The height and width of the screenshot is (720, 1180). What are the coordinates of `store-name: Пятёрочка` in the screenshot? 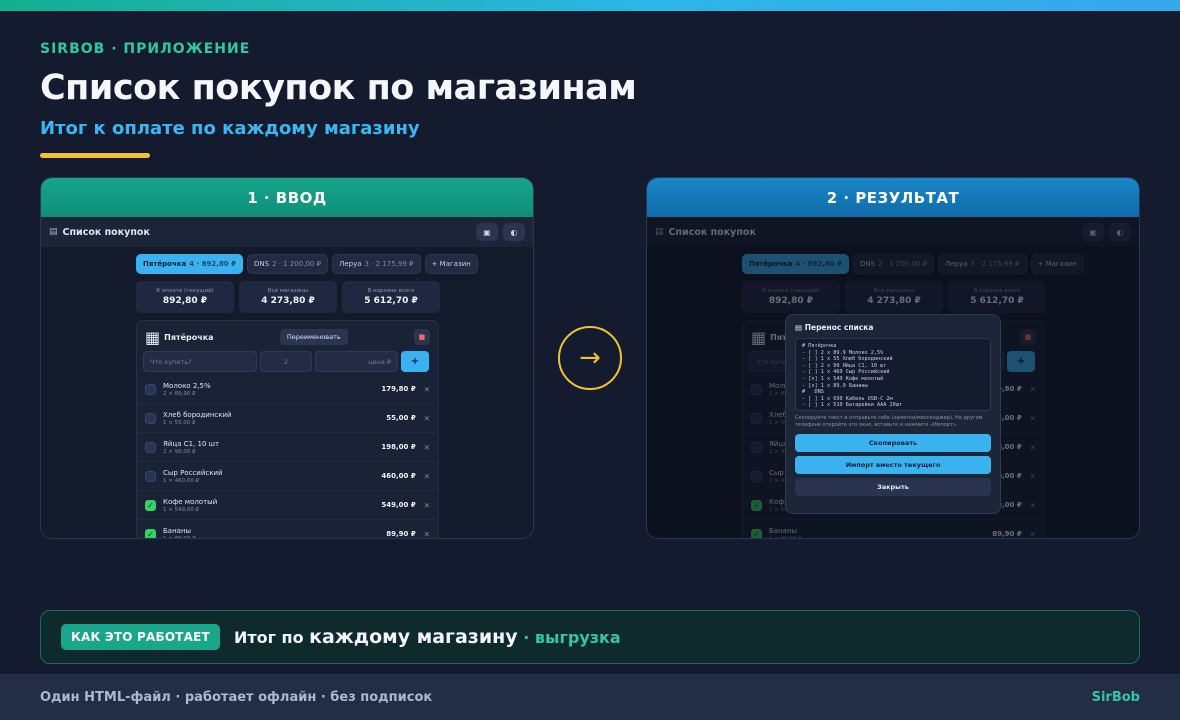 It's located at (189, 337).